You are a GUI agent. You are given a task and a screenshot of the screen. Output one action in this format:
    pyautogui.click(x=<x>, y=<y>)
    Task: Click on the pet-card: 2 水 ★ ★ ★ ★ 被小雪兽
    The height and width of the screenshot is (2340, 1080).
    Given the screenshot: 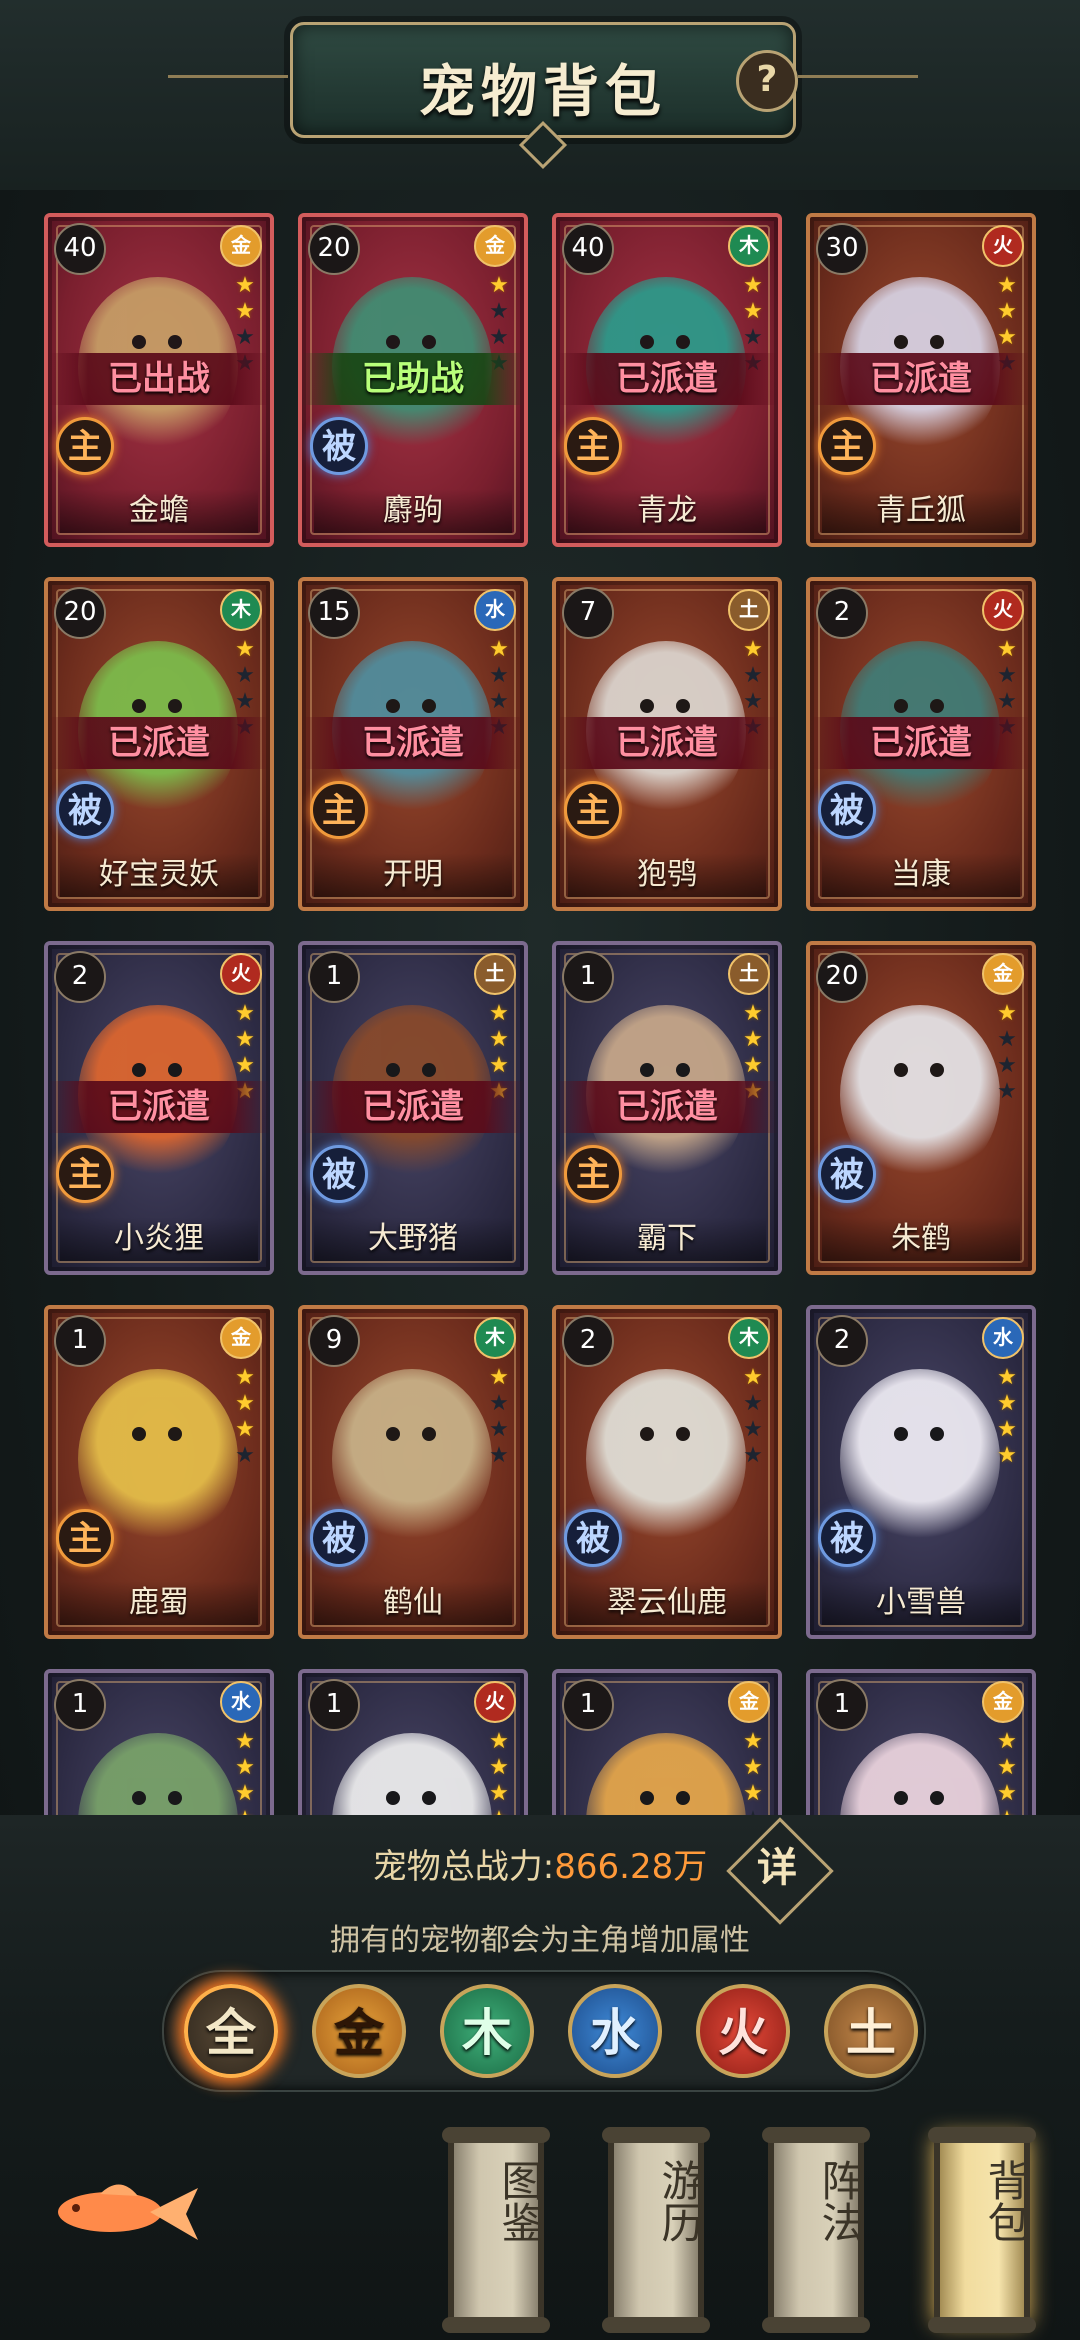 What is the action you would take?
    pyautogui.click(x=921, y=1472)
    